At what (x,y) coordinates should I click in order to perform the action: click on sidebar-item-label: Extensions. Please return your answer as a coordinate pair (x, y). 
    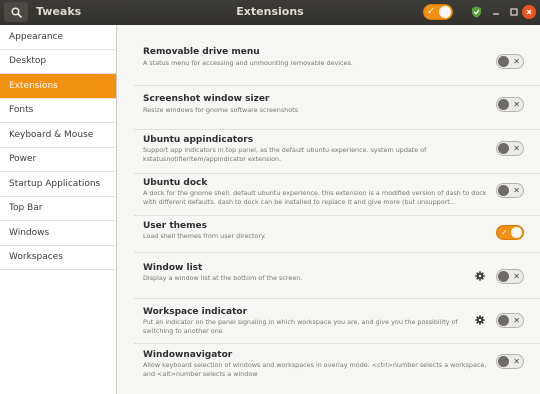
    Looking at the image, I should click on (33, 85).